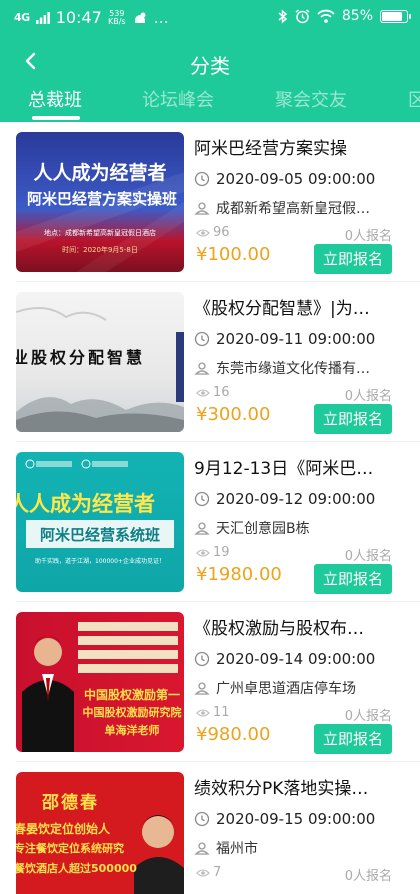  I want to click on course-thumbnail: 业股权分配智慧, so click(100, 362).